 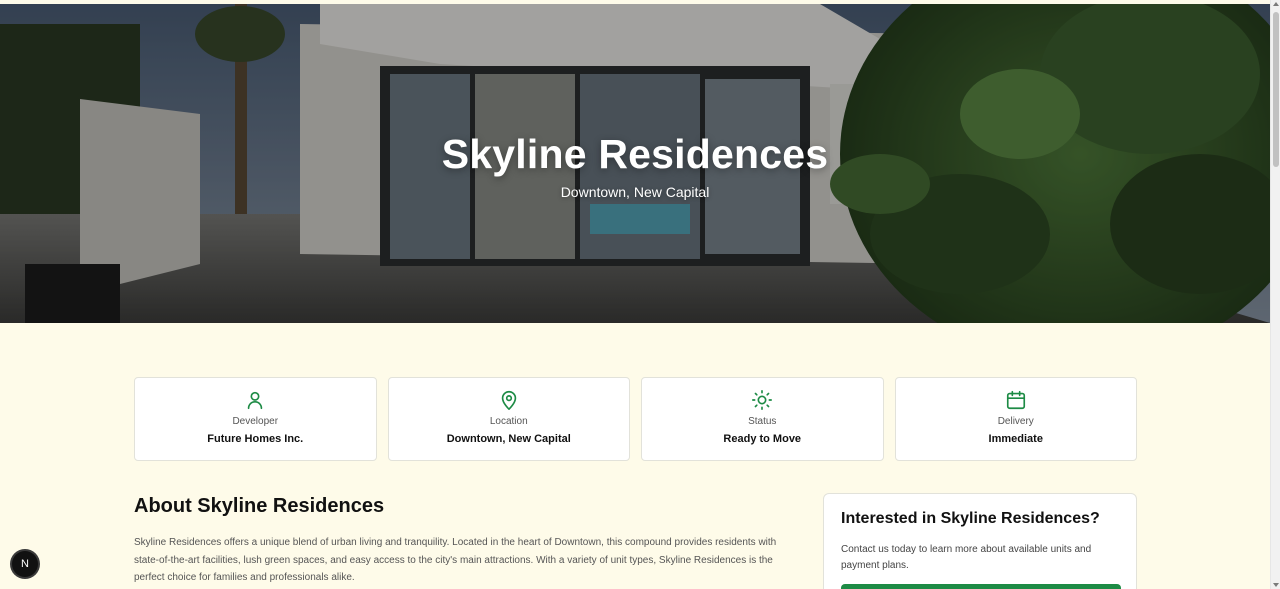 I want to click on map-pin-icon, so click(x=508, y=400).